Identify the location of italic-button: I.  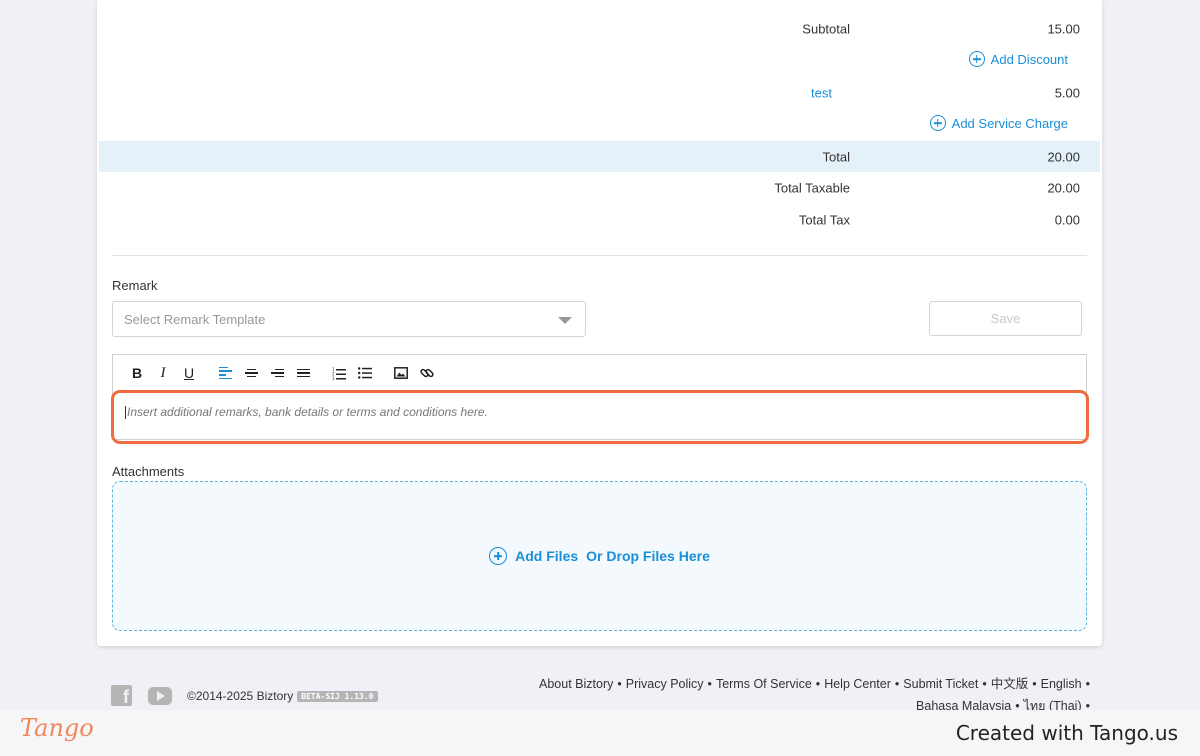
(163, 373).